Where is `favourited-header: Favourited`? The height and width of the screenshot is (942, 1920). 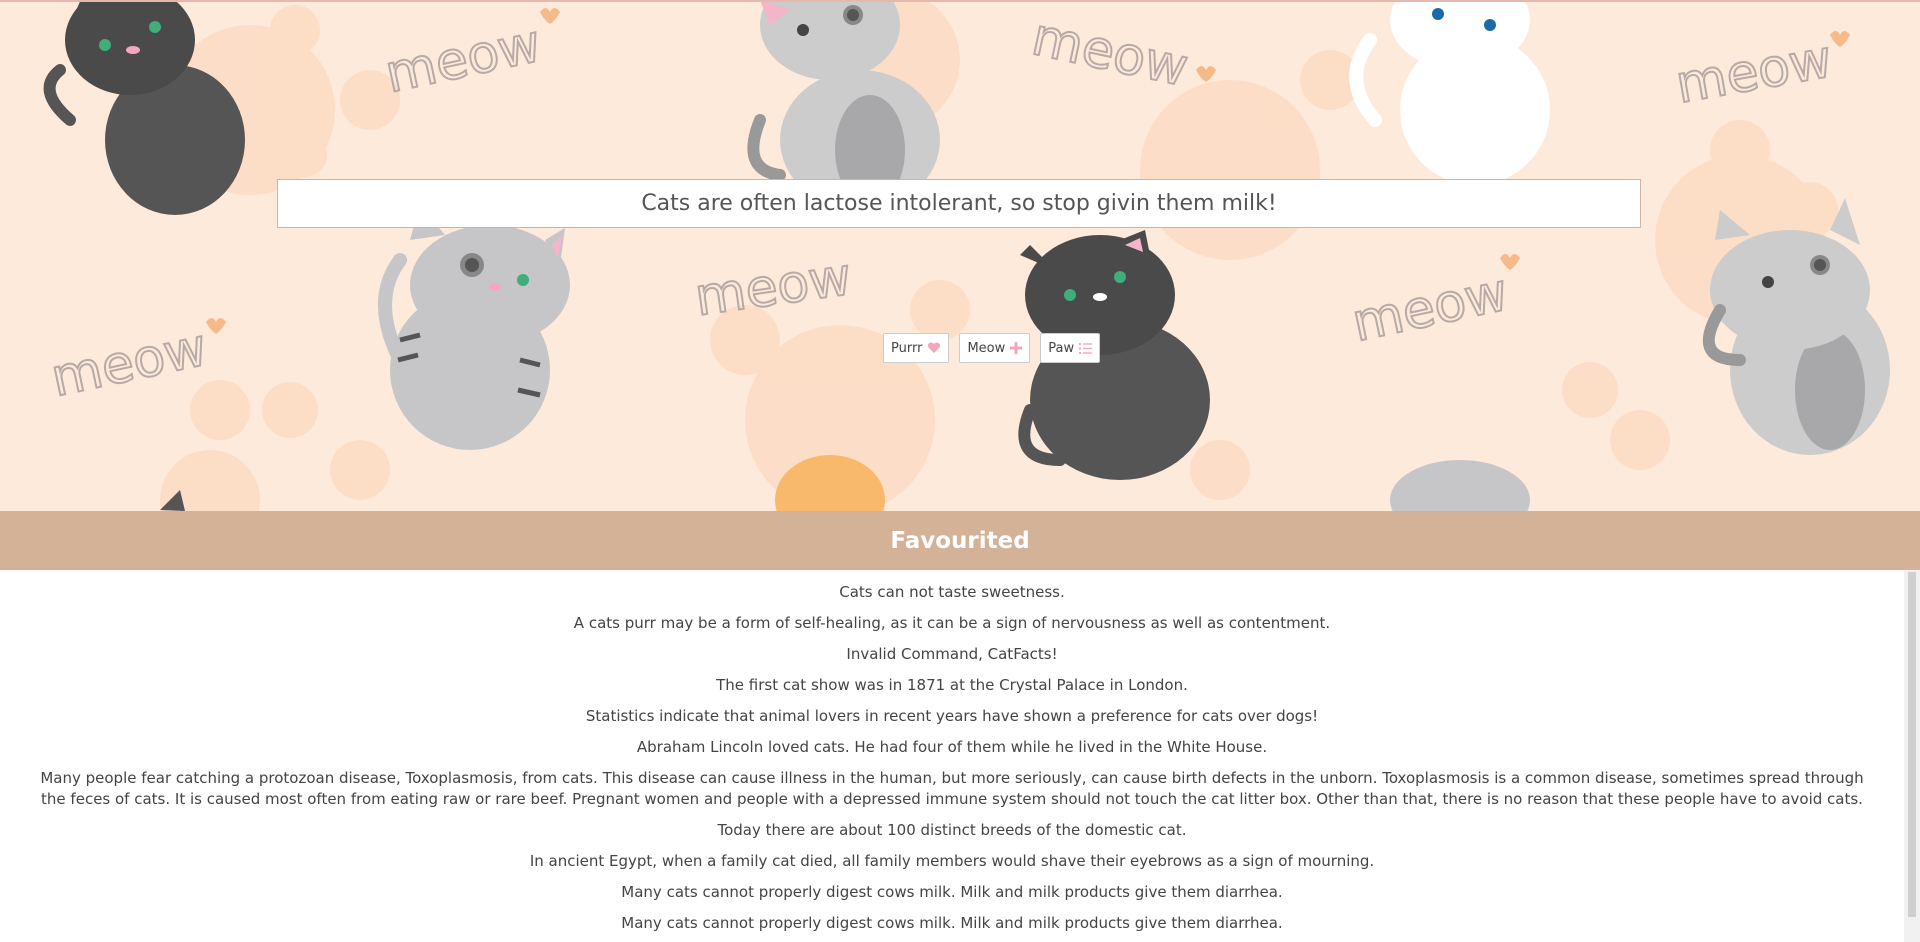 favourited-header: Favourited is located at coordinates (960, 540).